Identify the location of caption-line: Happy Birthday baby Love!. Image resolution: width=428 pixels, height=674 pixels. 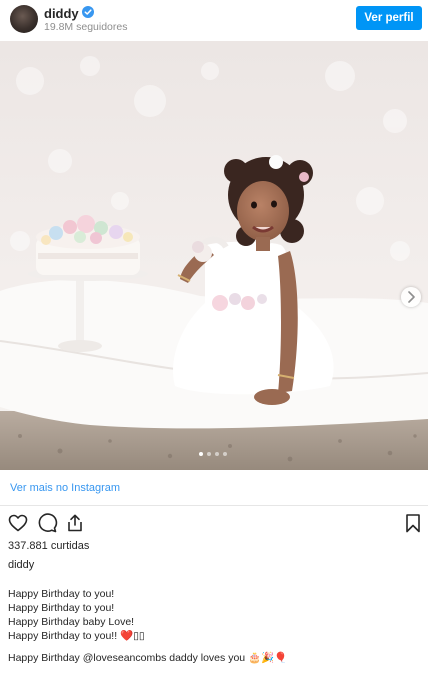
(71, 622).